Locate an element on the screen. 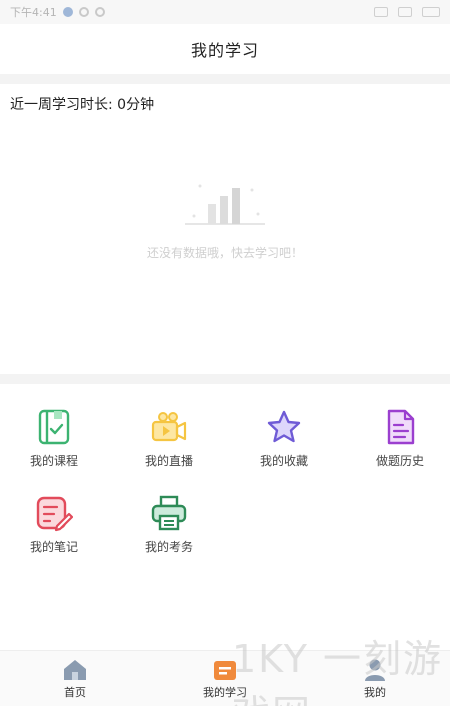 The height and width of the screenshot is (706, 450). wifi-icon is located at coordinates (405, 12).